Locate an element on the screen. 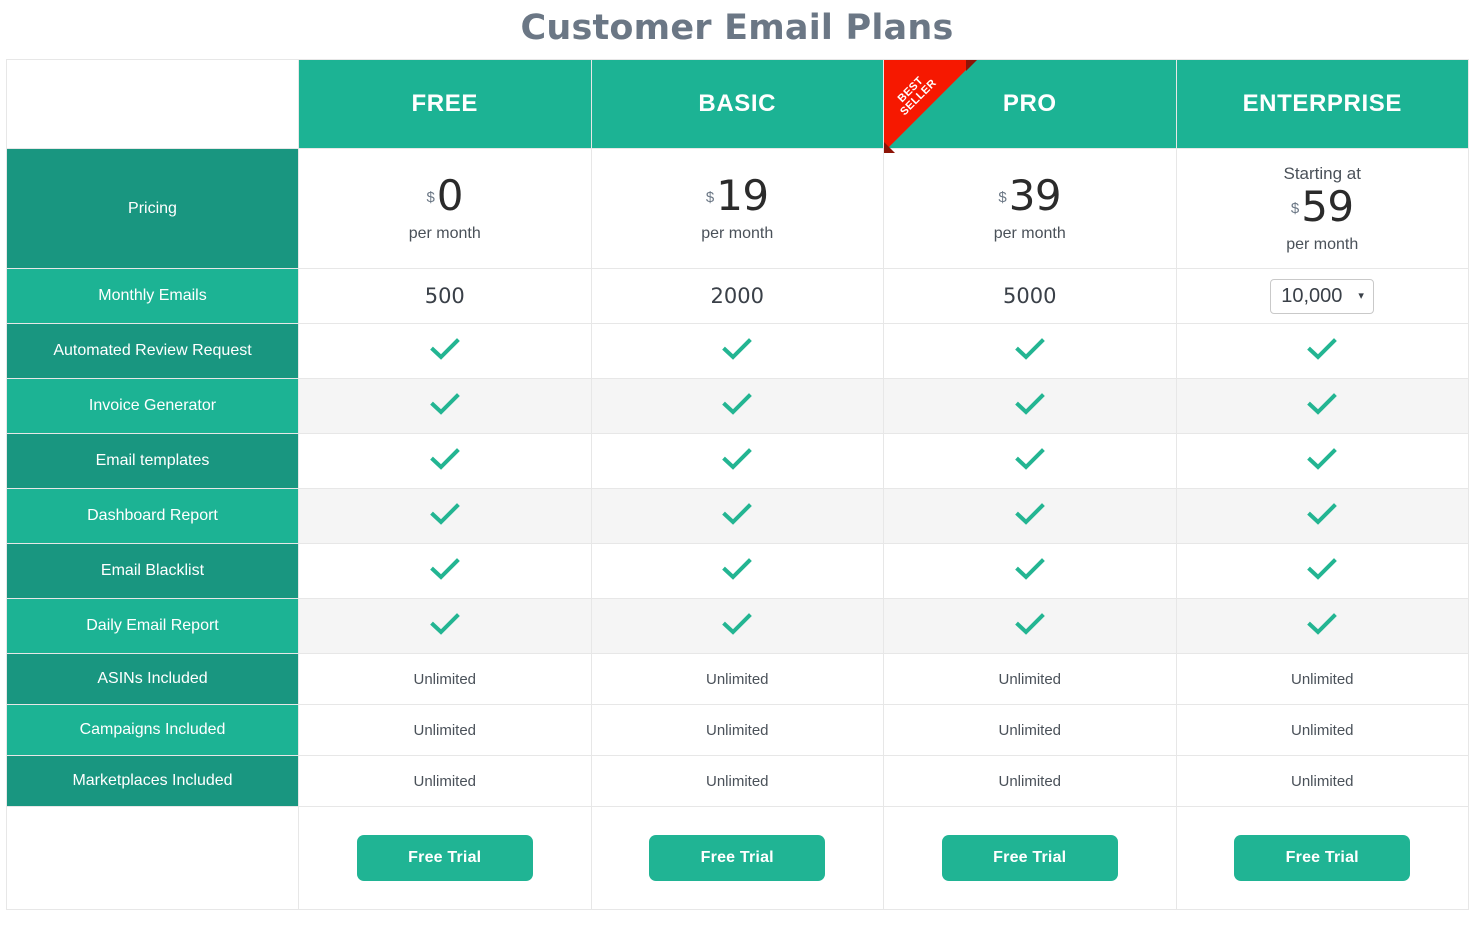 The height and width of the screenshot is (939, 1474). table-row-email-blacklist: Email Blacklist is located at coordinates (737, 571).